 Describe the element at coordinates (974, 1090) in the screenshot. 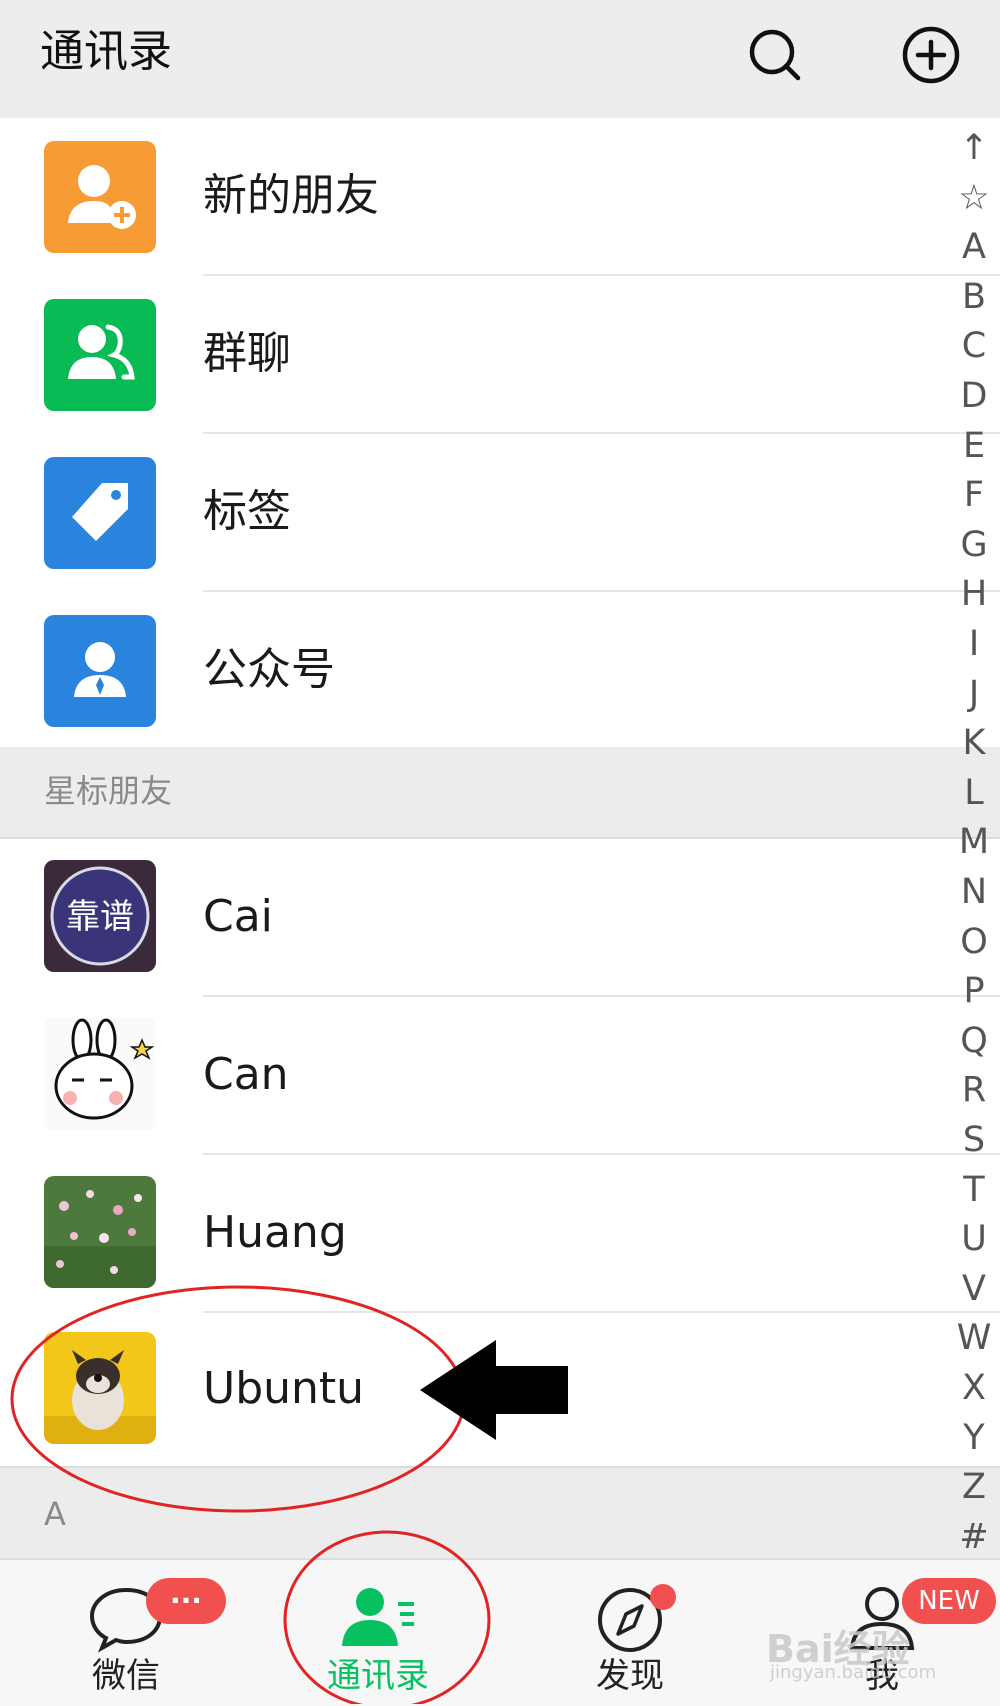

I see `index-letter: R` at that location.